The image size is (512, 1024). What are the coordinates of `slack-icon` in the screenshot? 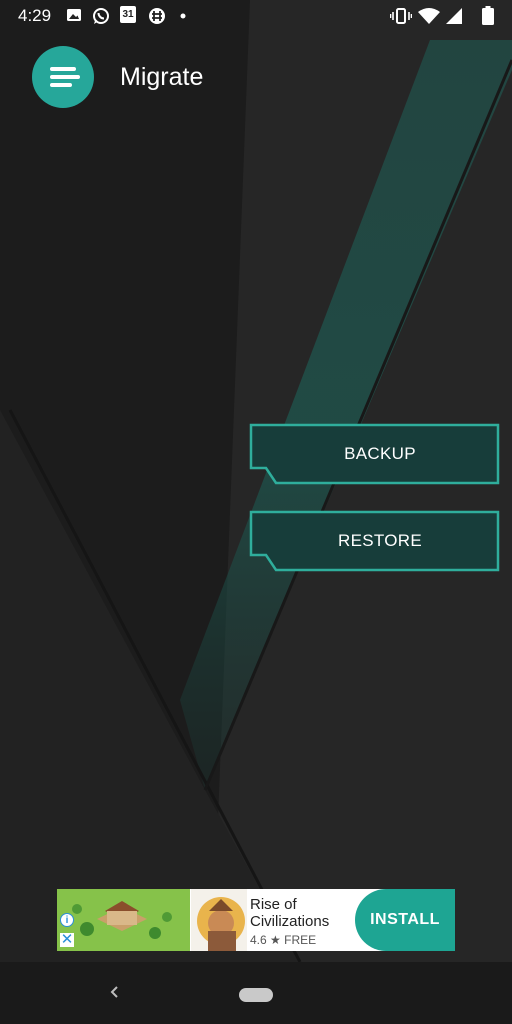 It's located at (157, 16).